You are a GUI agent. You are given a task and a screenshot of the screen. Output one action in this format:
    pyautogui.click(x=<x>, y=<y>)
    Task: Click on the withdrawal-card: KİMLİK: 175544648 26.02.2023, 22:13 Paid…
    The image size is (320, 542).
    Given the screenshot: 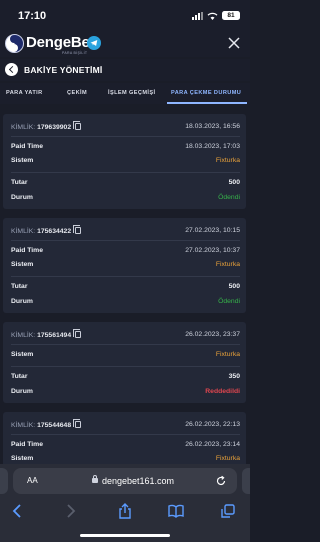 What is the action you would take?
    pyautogui.click(x=124, y=438)
    